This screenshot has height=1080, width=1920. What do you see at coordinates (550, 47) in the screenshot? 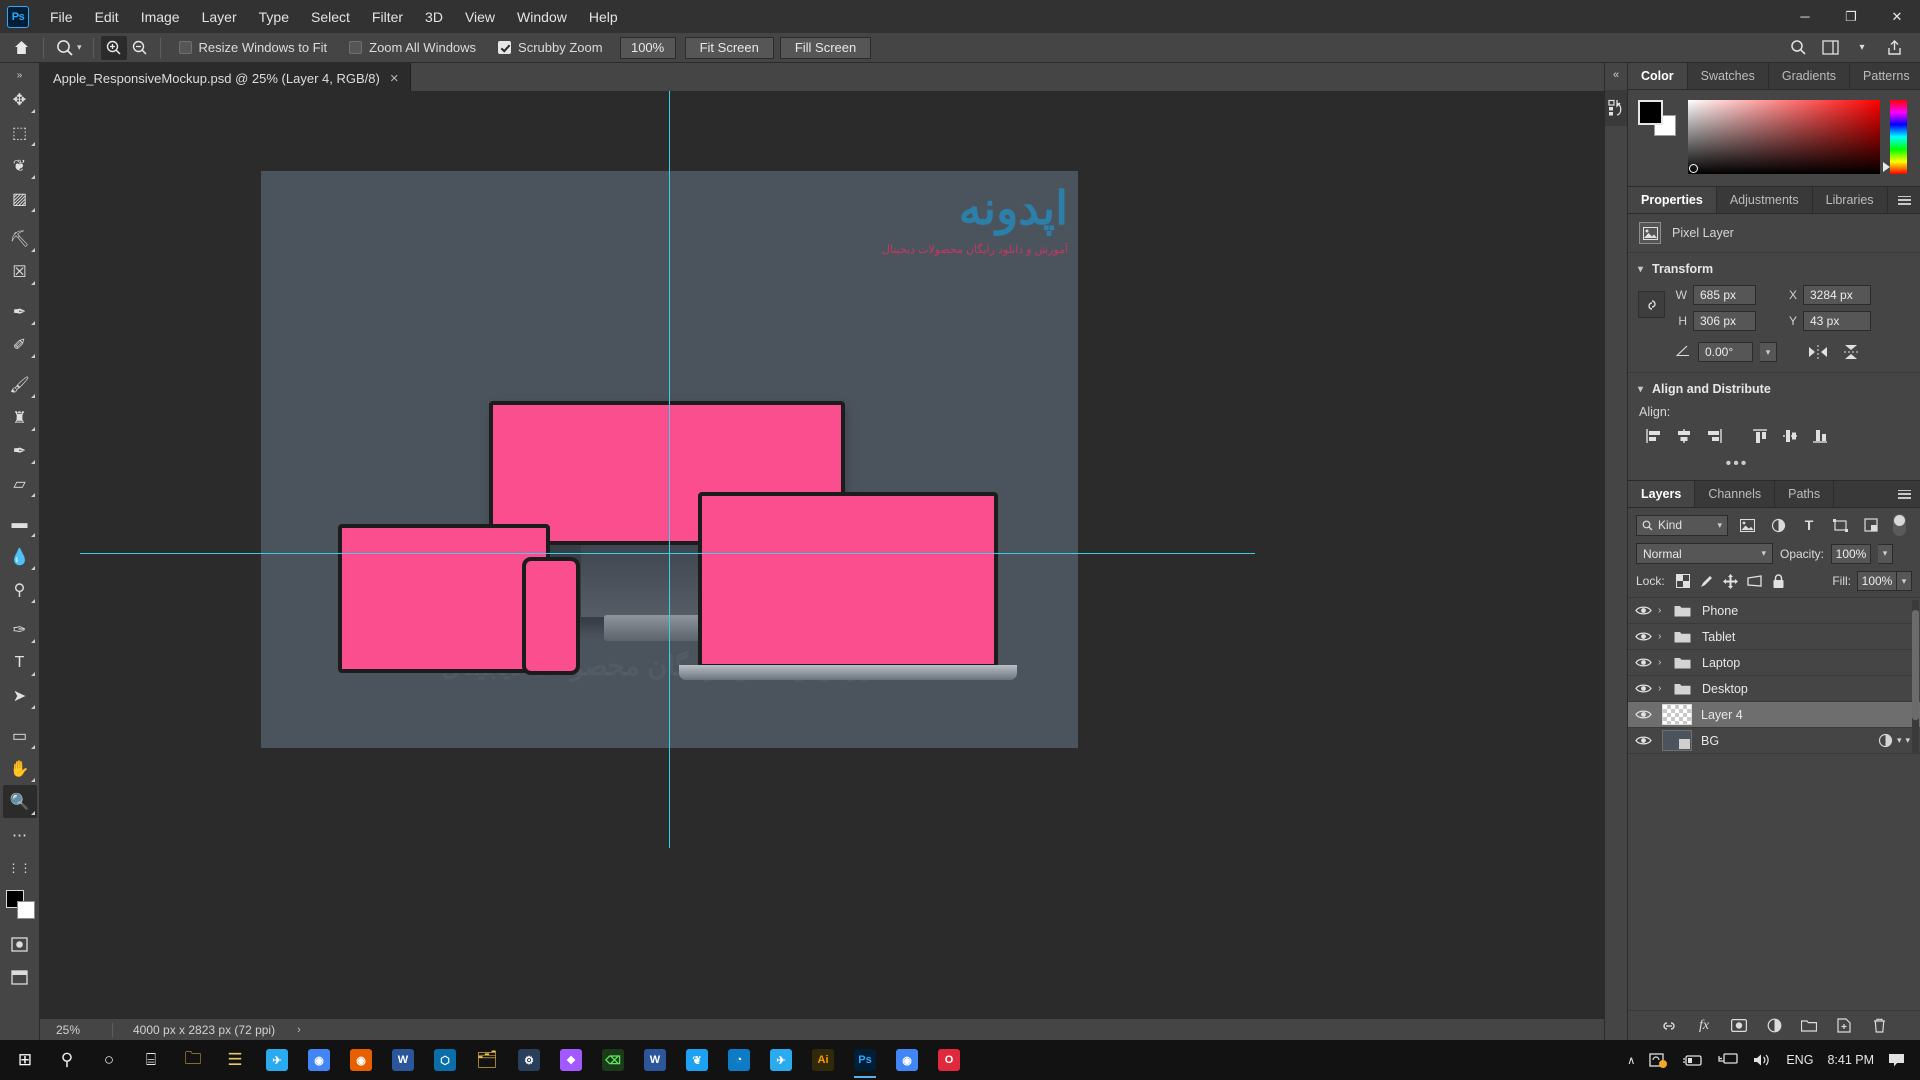
I see `scrubby-zoom-checkbox: Scrubby Zoom` at bounding box center [550, 47].